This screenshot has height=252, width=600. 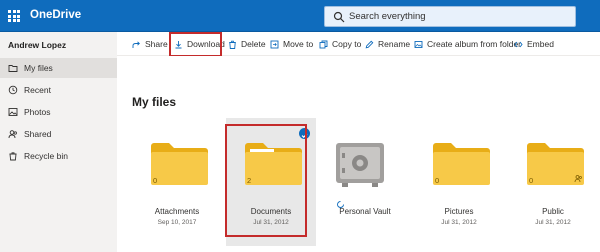 What do you see at coordinates (274, 44) in the screenshot?
I see `move-icon` at bounding box center [274, 44].